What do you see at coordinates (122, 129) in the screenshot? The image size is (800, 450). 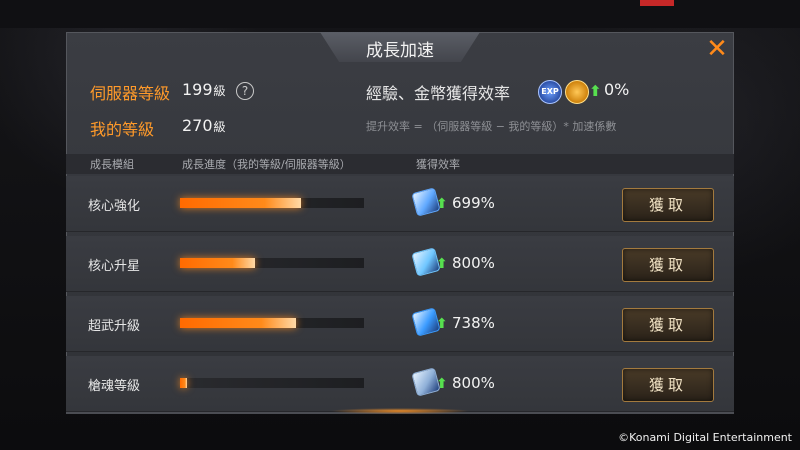 I see `my-level-label: 我的等級` at bounding box center [122, 129].